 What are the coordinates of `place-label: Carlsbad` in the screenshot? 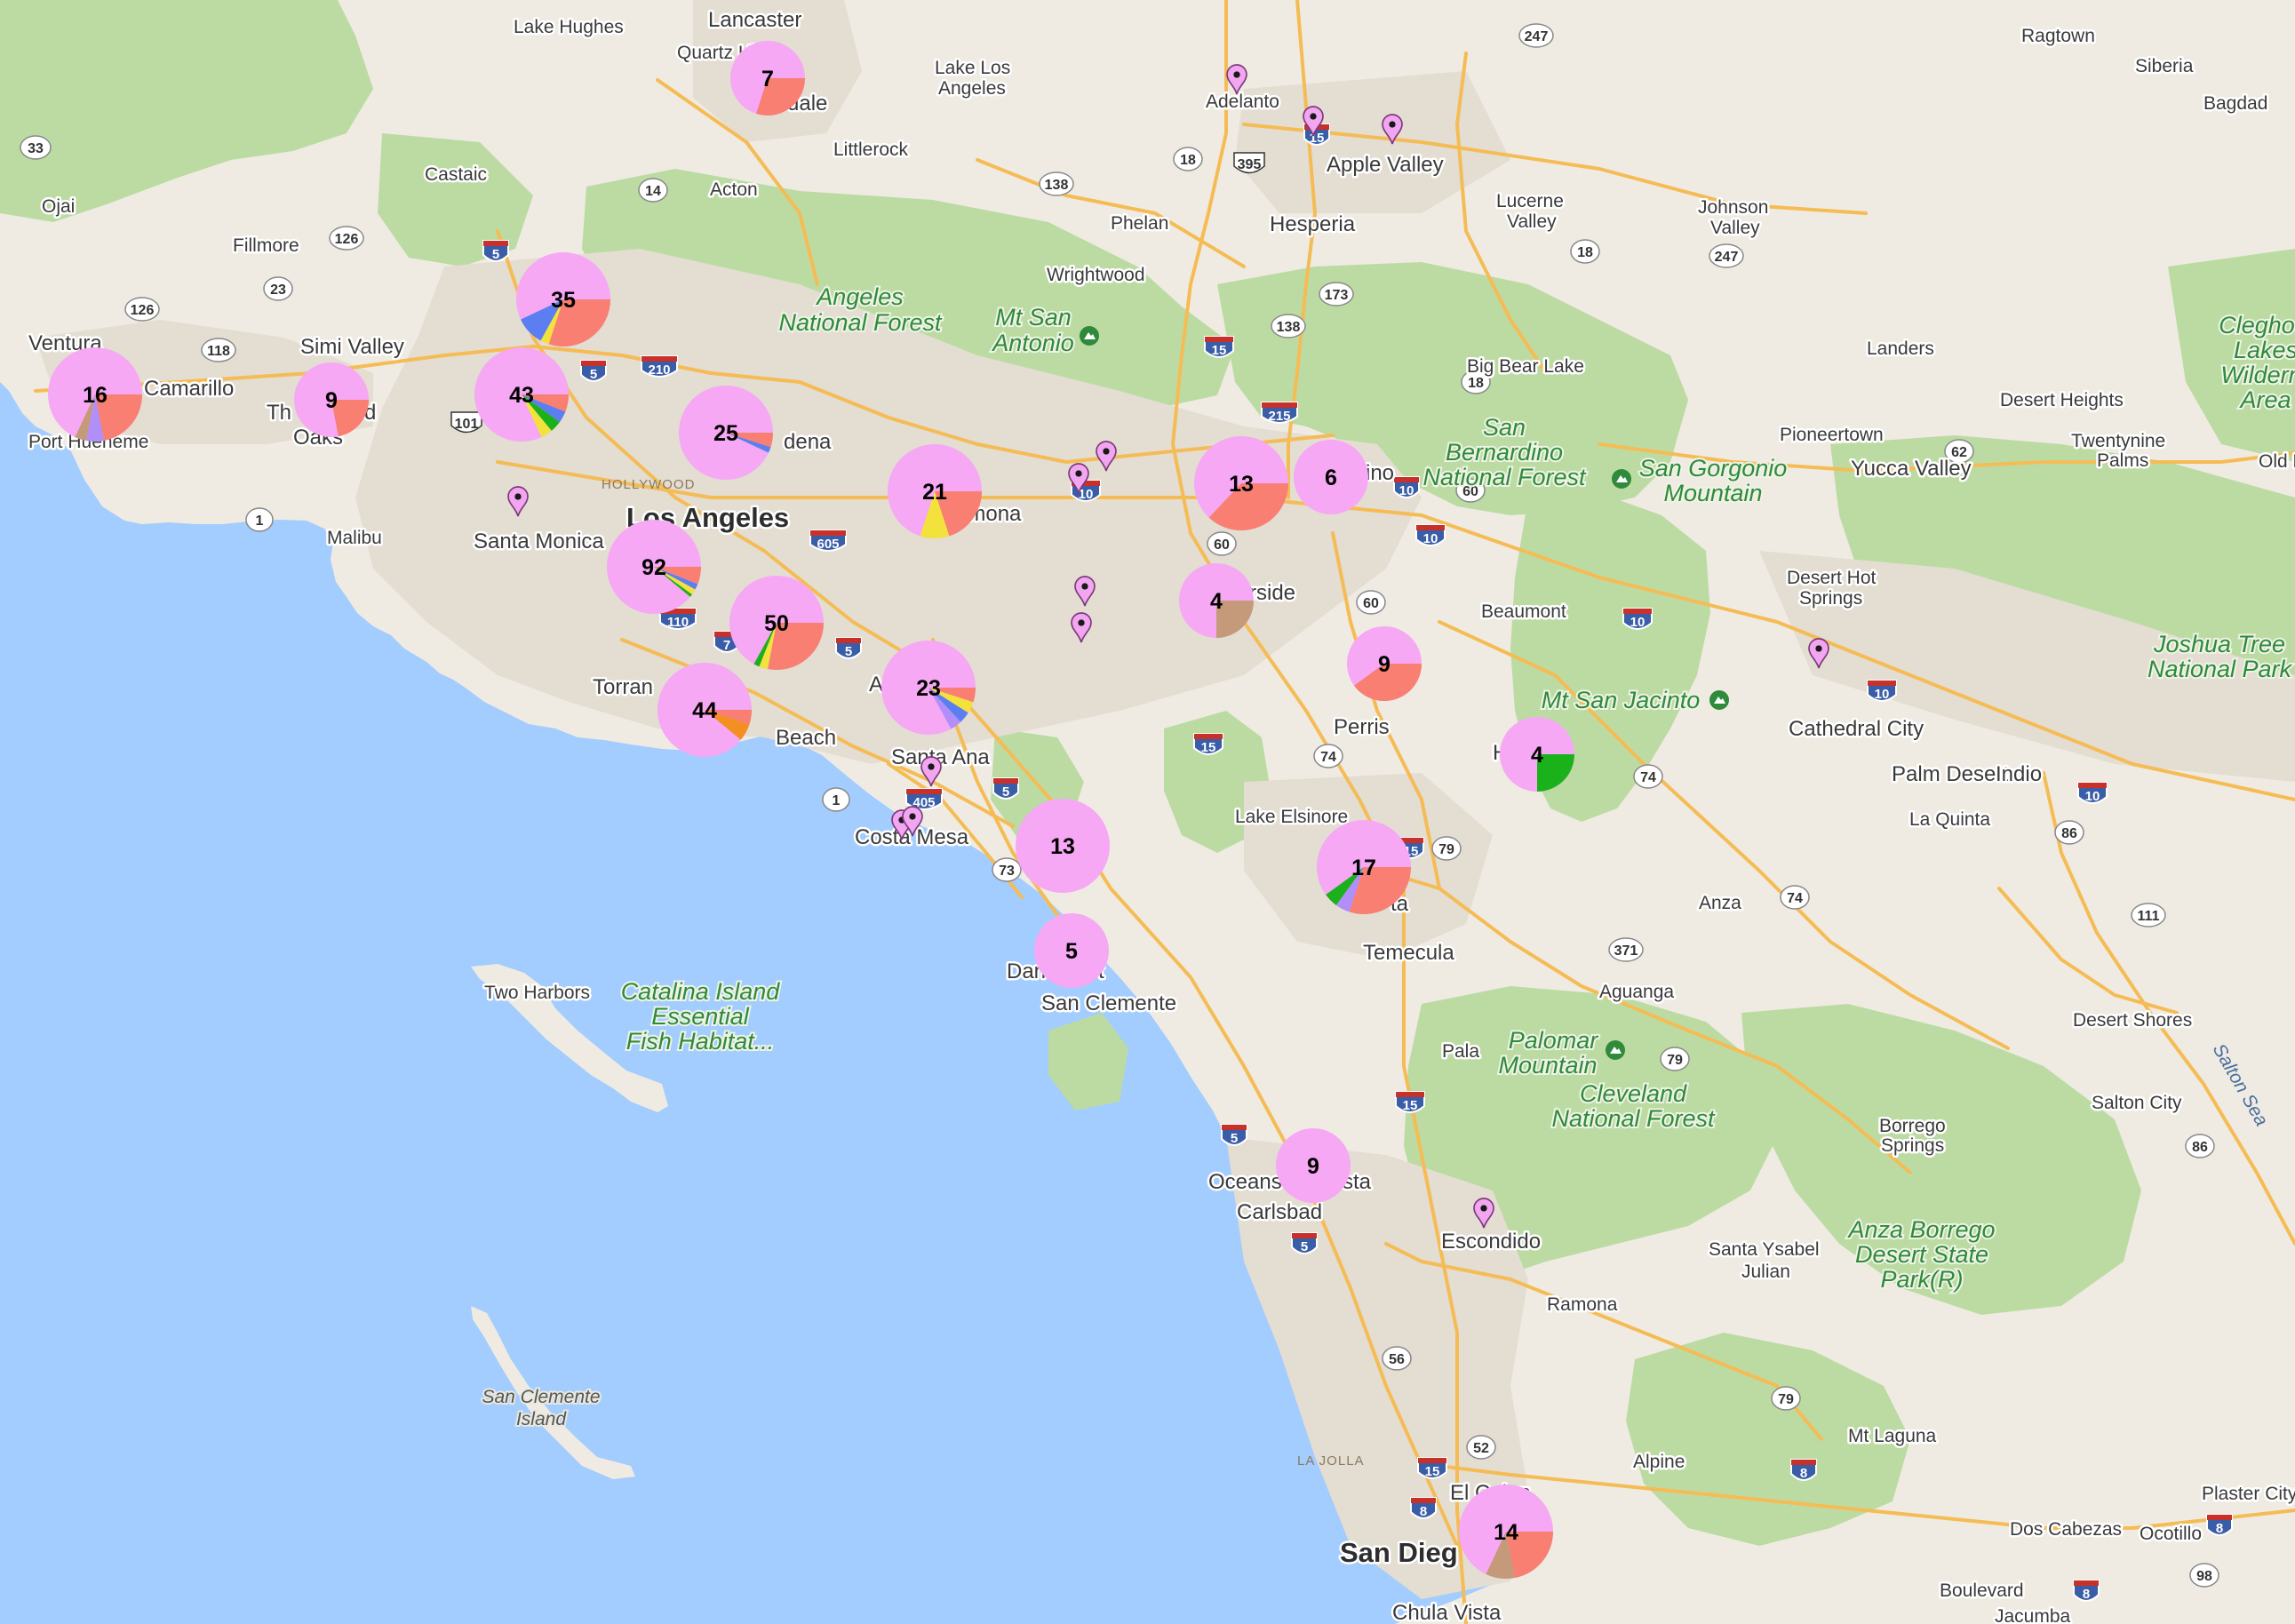 It's located at (1279, 1212).